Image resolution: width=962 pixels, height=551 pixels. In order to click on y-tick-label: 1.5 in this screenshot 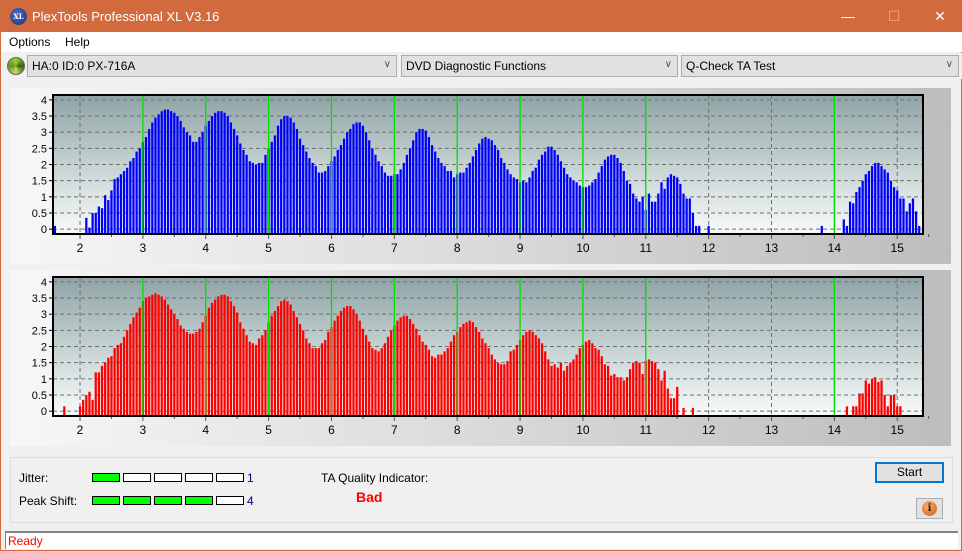, I will do `click(39, 182)`.